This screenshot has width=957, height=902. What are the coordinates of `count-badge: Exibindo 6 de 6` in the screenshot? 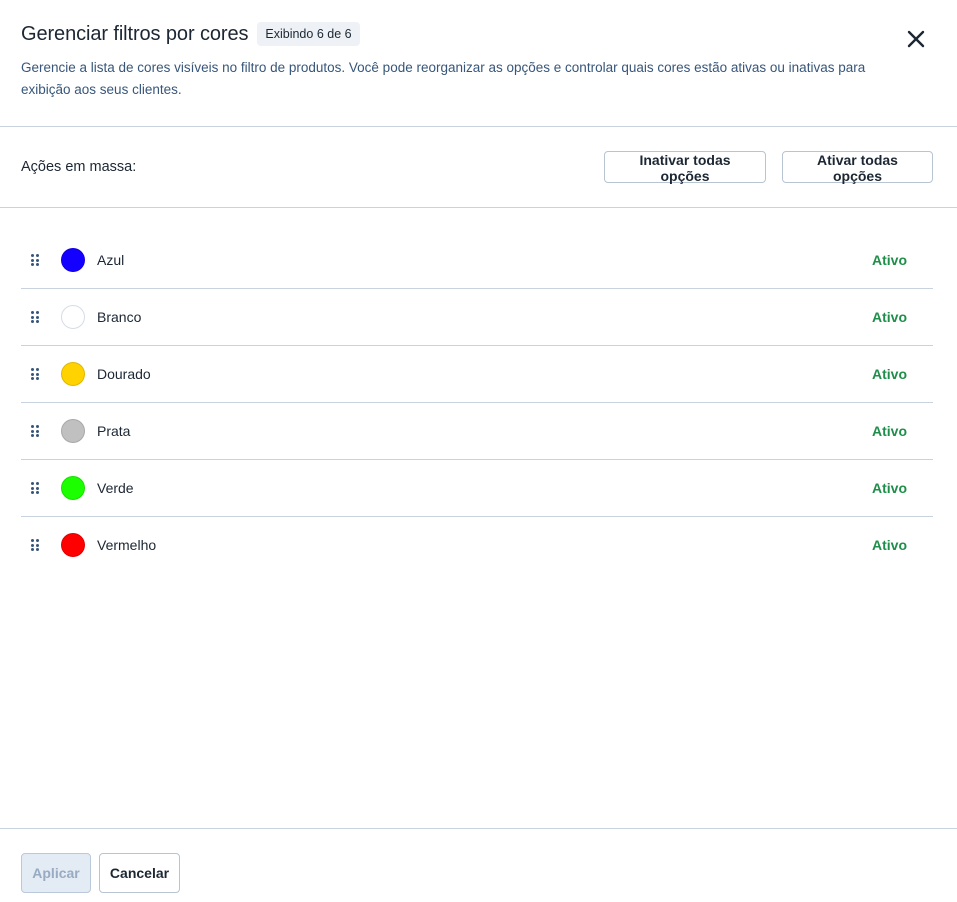 It's located at (308, 34).